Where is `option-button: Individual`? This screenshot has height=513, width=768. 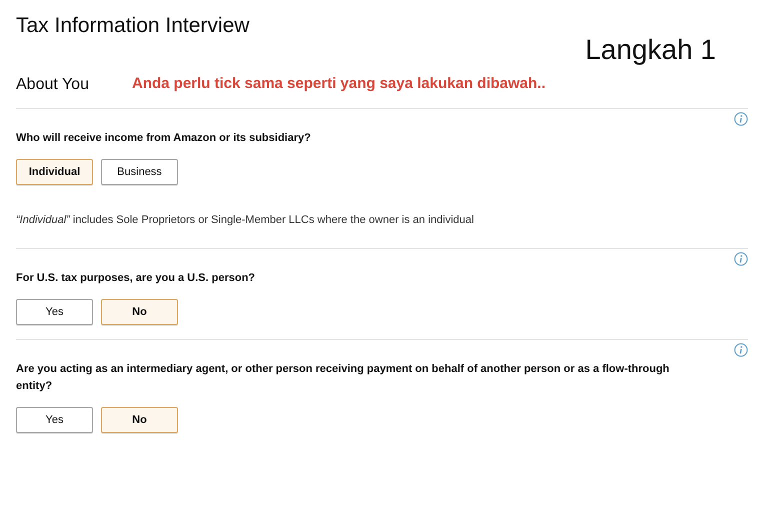
option-button: Individual is located at coordinates (54, 172).